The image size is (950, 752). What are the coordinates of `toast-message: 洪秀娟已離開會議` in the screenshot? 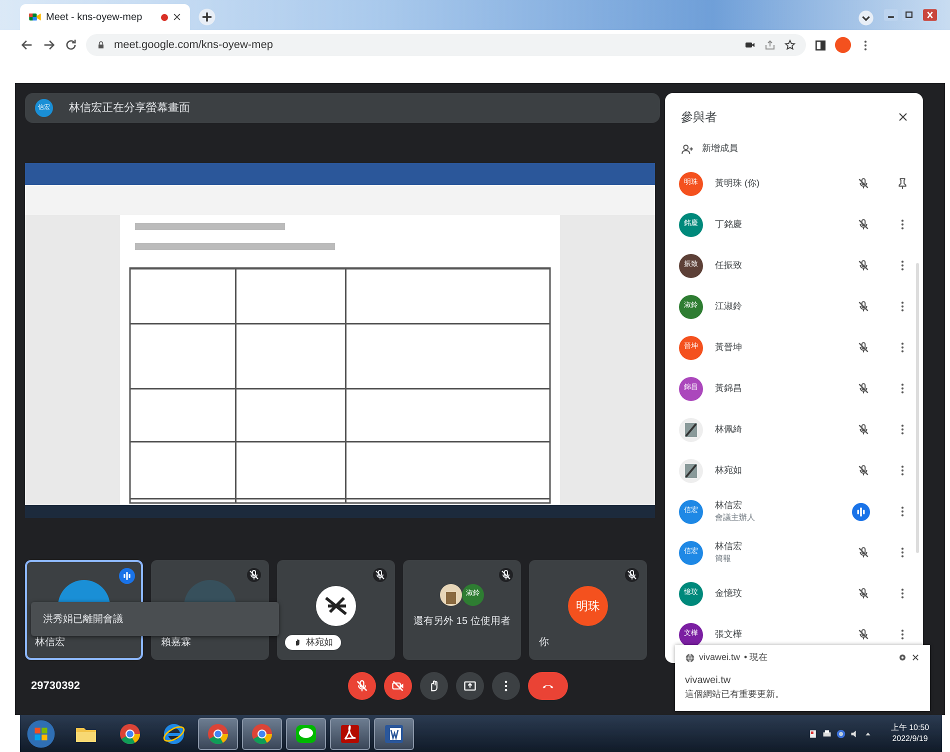 It's located at (155, 619).